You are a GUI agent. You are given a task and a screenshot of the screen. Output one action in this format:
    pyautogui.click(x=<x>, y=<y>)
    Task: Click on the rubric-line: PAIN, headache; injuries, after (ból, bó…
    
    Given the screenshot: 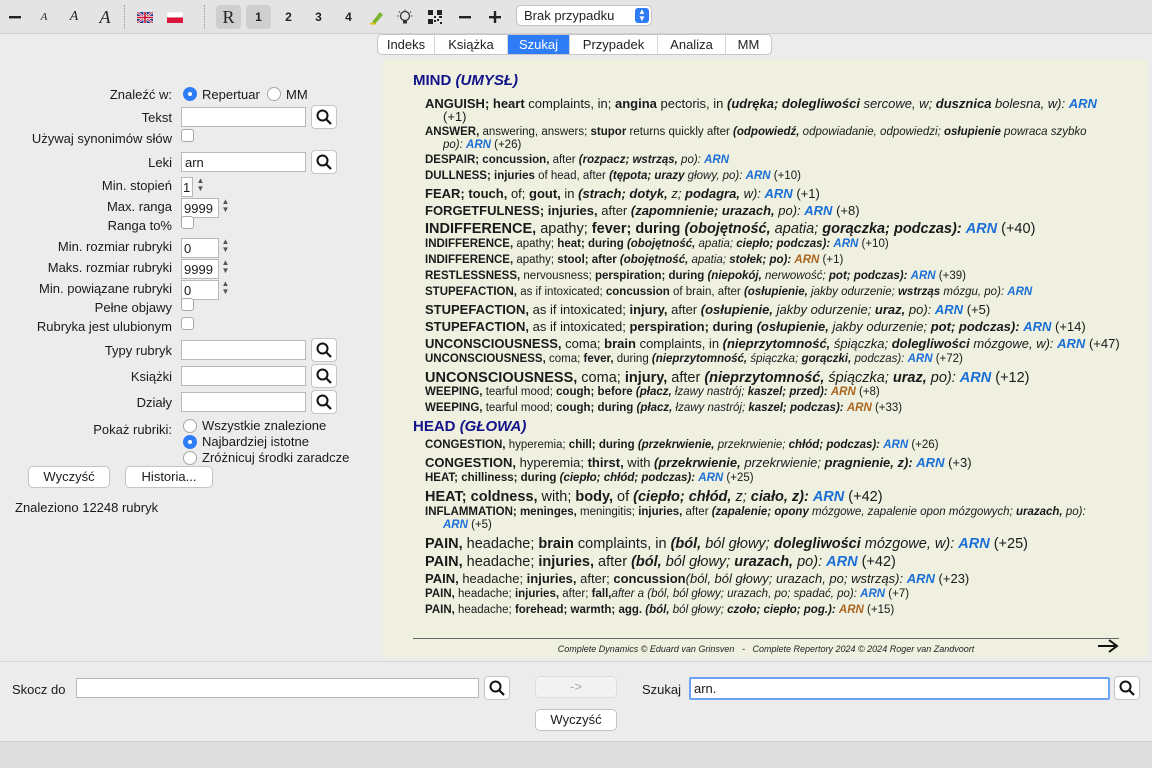 What is the action you would take?
    pyautogui.click(x=775, y=562)
    